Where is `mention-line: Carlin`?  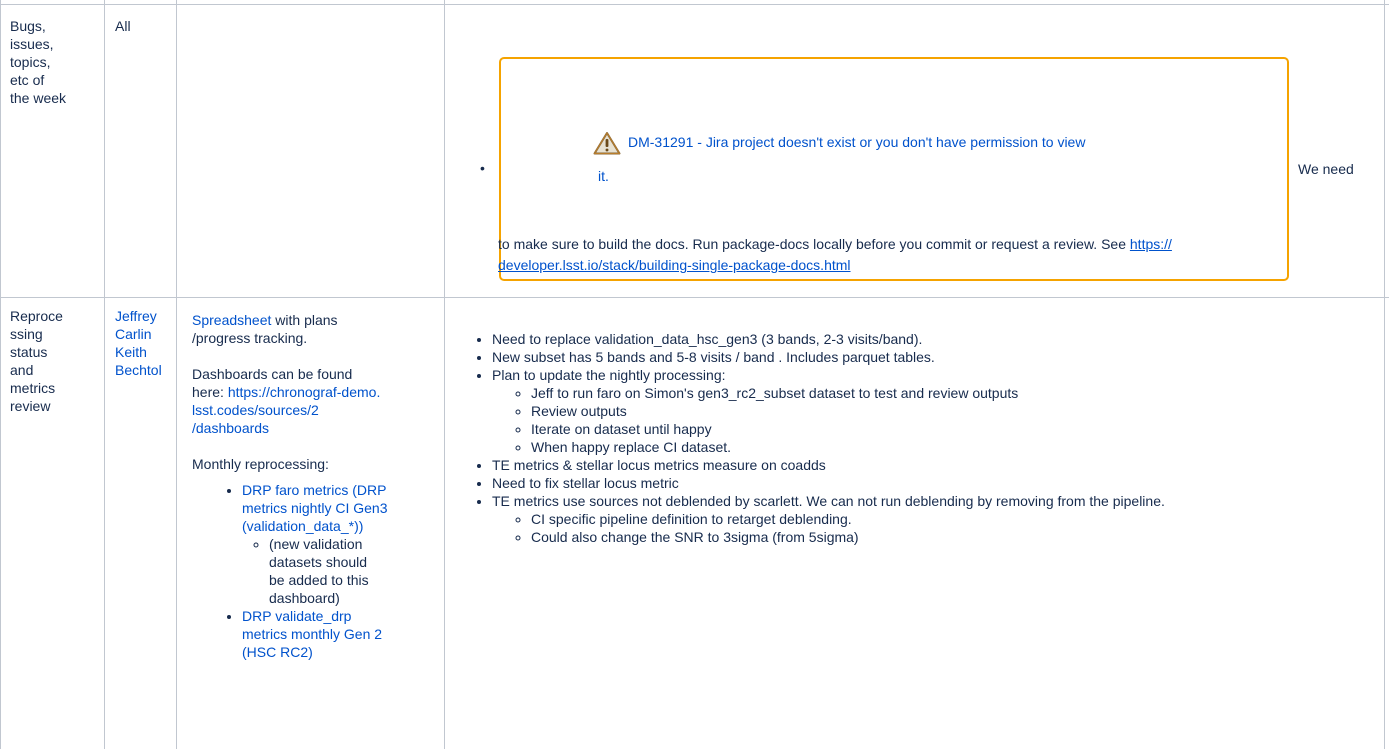
mention-line: Carlin is located at coordinates (133, 334).